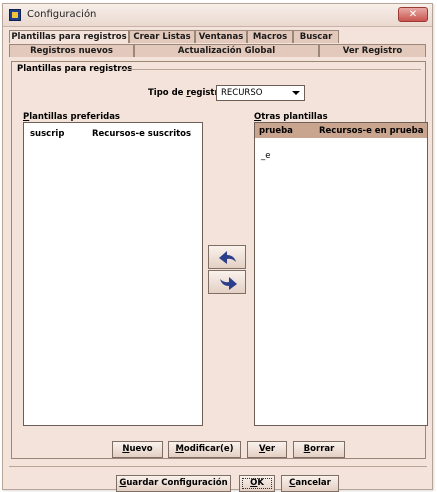  What do you see at coordinates (413, 14) in the screenshot?
I see `close-button: ✕` at bounding box center [413, 14].